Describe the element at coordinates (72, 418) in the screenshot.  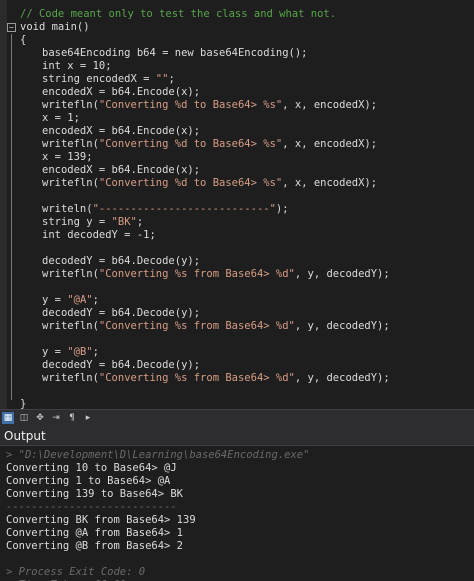
I see `pilcrow-icon: ¶` at that location.